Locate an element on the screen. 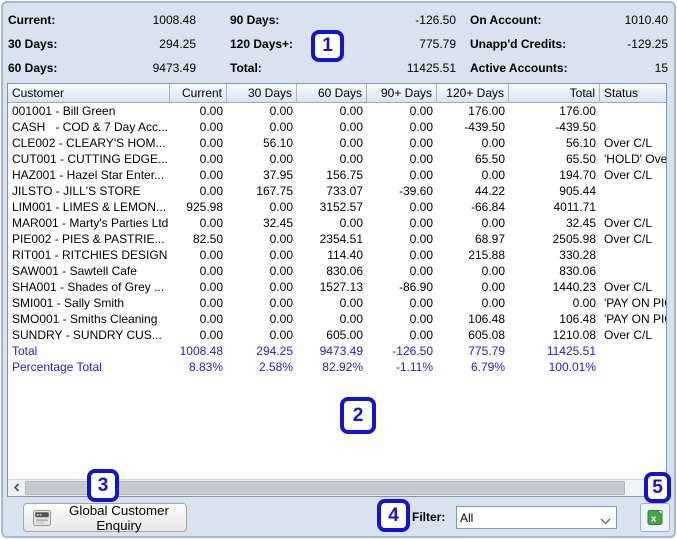 The image size is (677, 539). column-header-90-days: 90+ Days is located at coordinates (402, 93).